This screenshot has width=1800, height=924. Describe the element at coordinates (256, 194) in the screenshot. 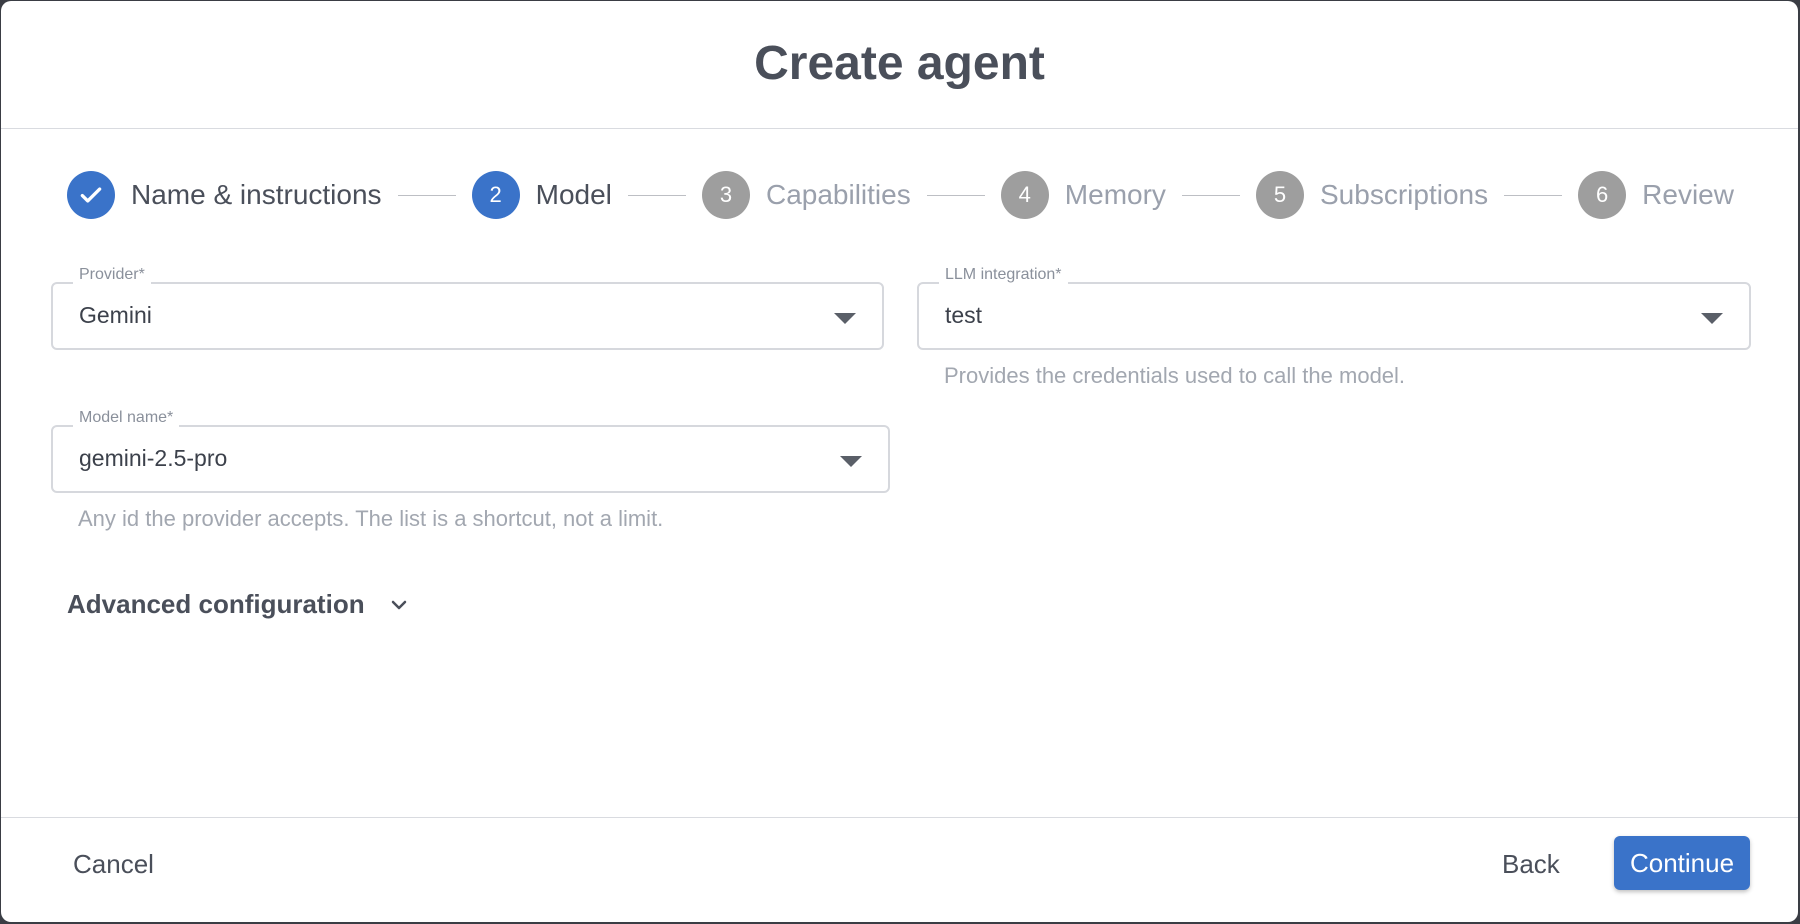

I see `step-label: Name & instructions` at that location.